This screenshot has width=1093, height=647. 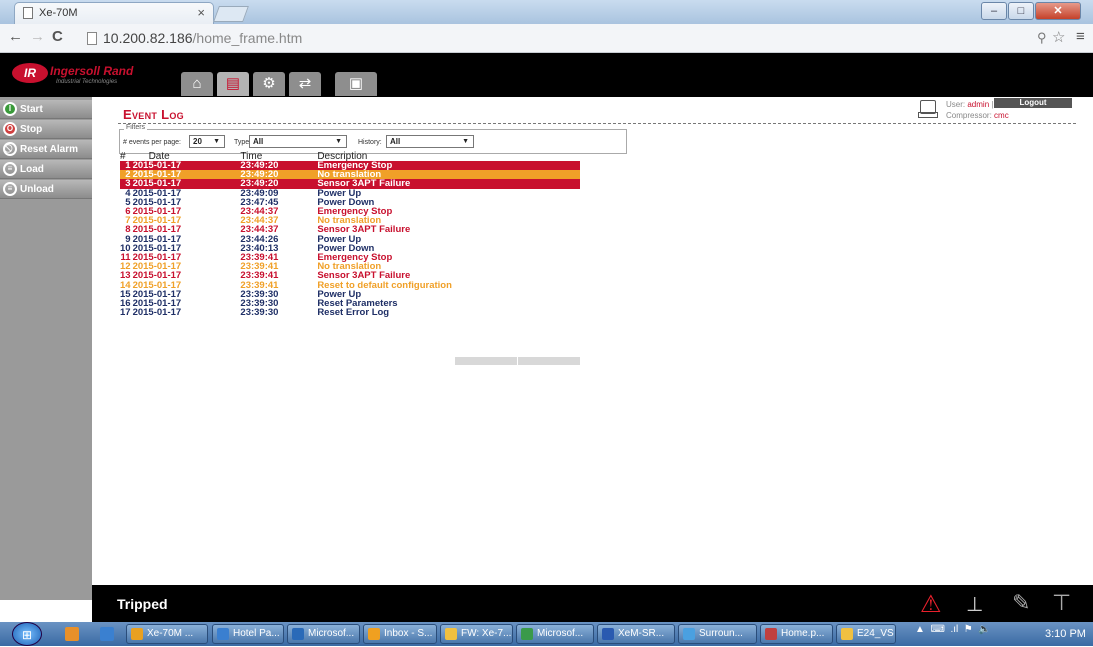 What do you see at coordinates (197, 141) in the screenshot?
I see `per-page-value: 20` at bounding box center [197, 141].